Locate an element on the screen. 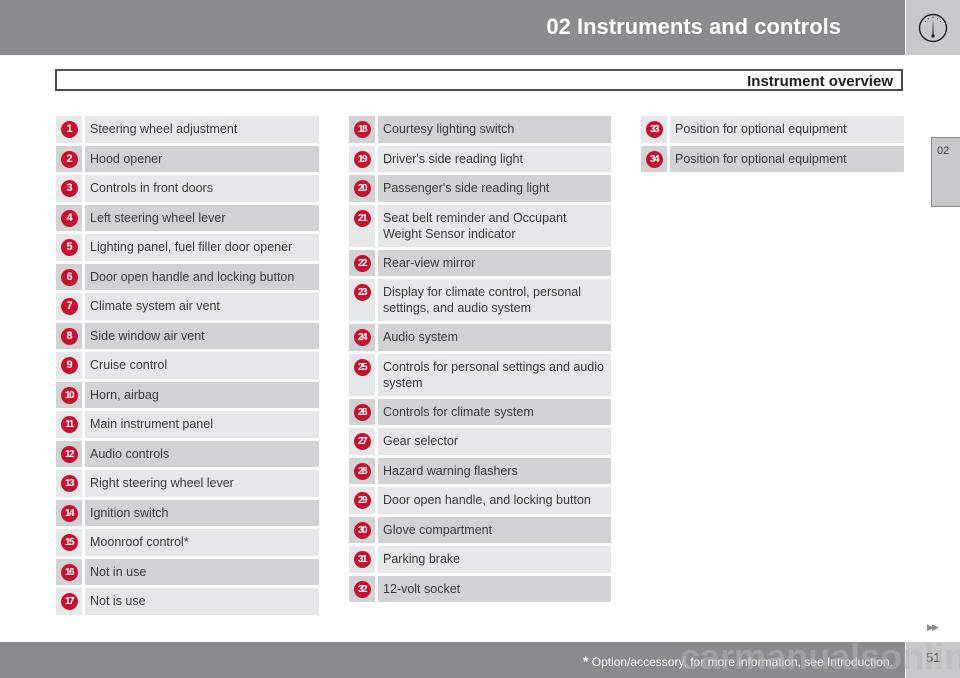 The height and width of the screenshot is (678, 960). chapter-icon-box is located at coordinates (933, 27).